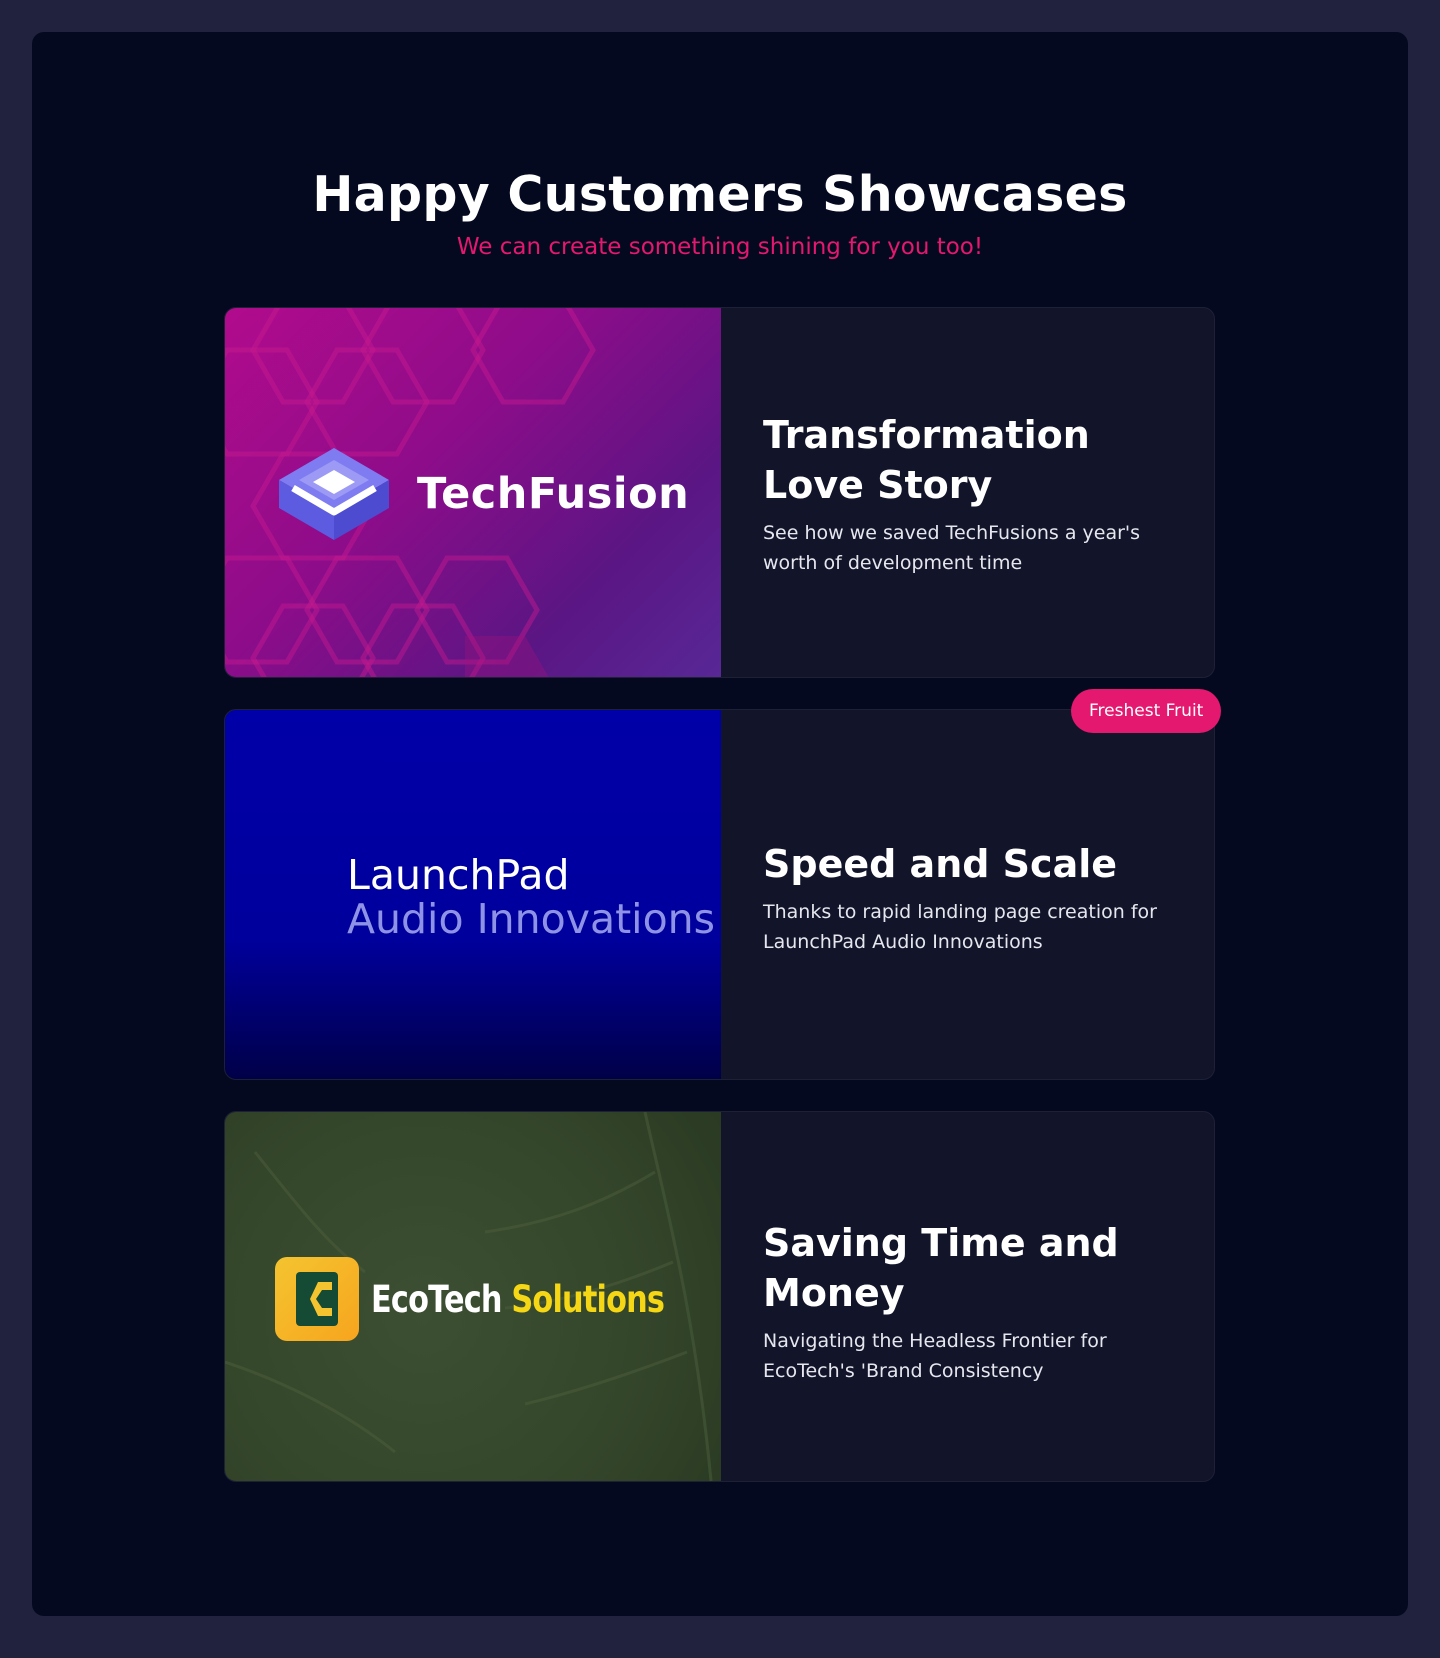  Describe the element at coordinates (518, 1299) in the screenshot. I see `ecotech-wordmark: EcoTech Solutions` at that location.